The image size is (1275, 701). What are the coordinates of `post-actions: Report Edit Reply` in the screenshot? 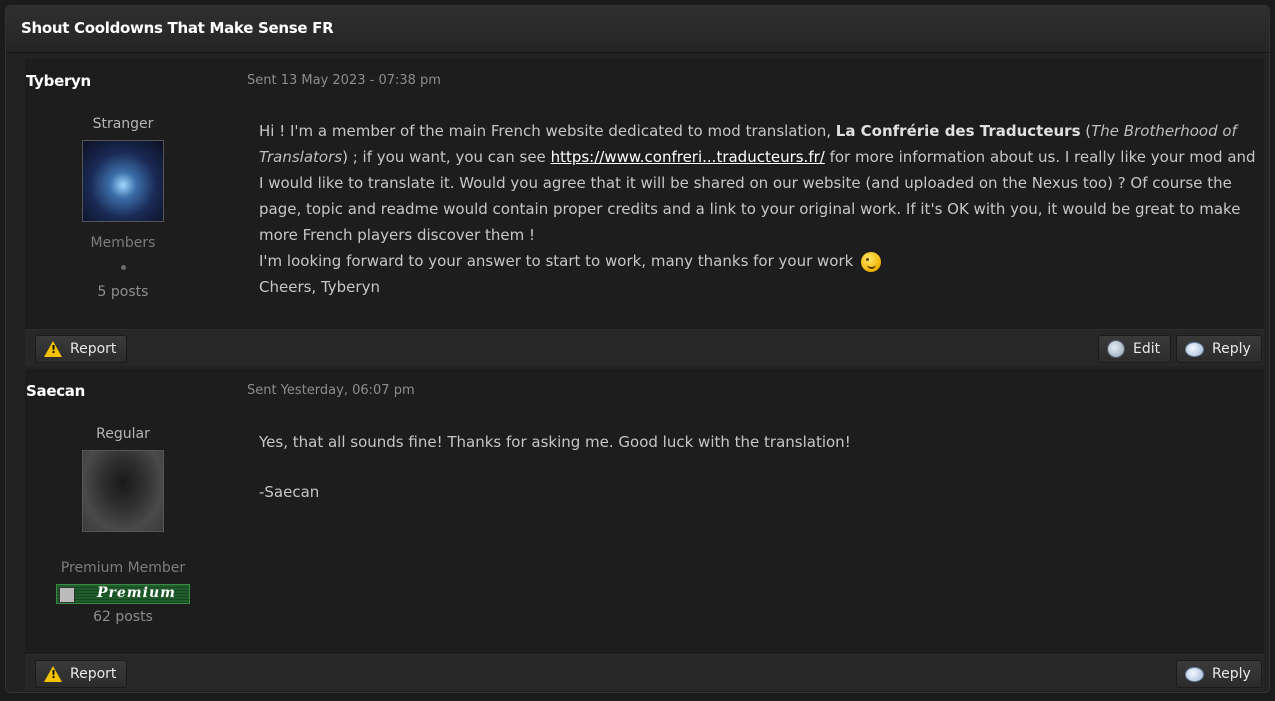 It's located at (644, 347).